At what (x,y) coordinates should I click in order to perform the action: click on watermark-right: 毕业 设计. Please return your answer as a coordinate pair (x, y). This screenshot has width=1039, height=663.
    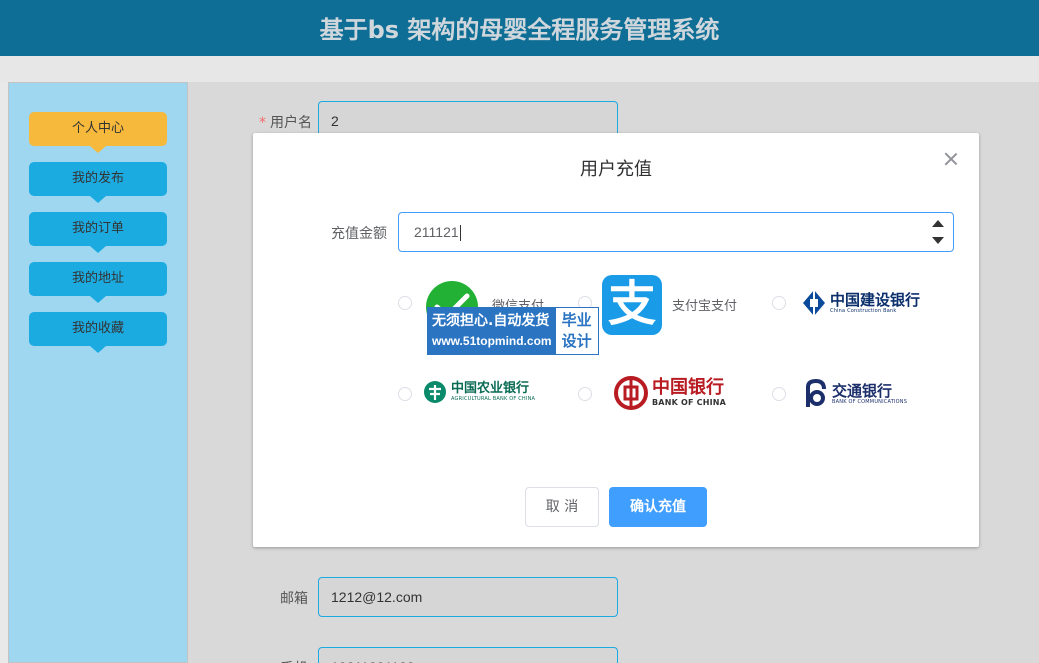
    Looking at the image, I should click on (577, 331).